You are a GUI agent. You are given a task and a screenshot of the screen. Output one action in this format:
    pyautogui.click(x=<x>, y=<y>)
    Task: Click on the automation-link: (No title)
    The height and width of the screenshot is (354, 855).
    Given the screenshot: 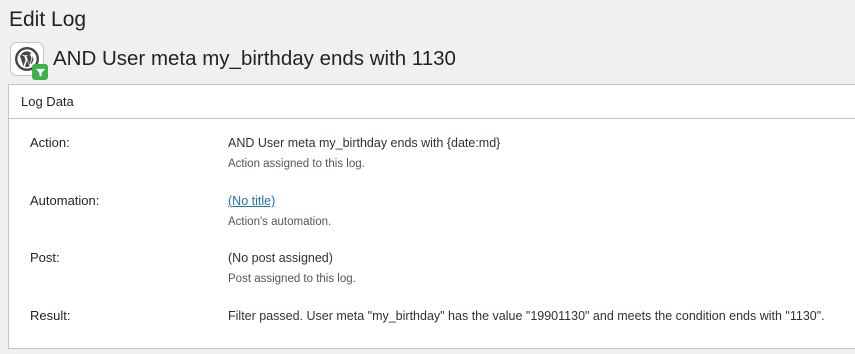 What is the action you would take?
    pyautogui.click(x=251, y=201)
    